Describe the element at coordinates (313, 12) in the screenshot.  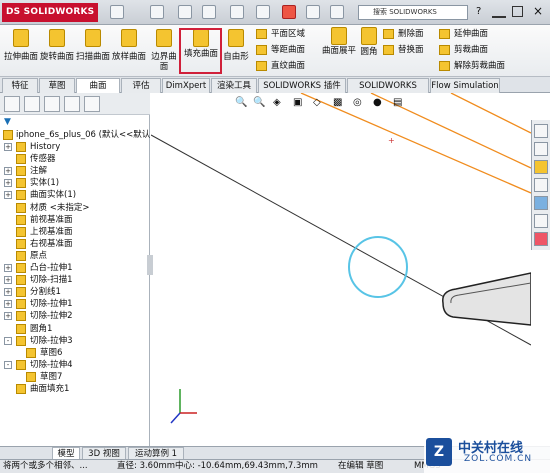
I see `file-properties-icon` at that location.